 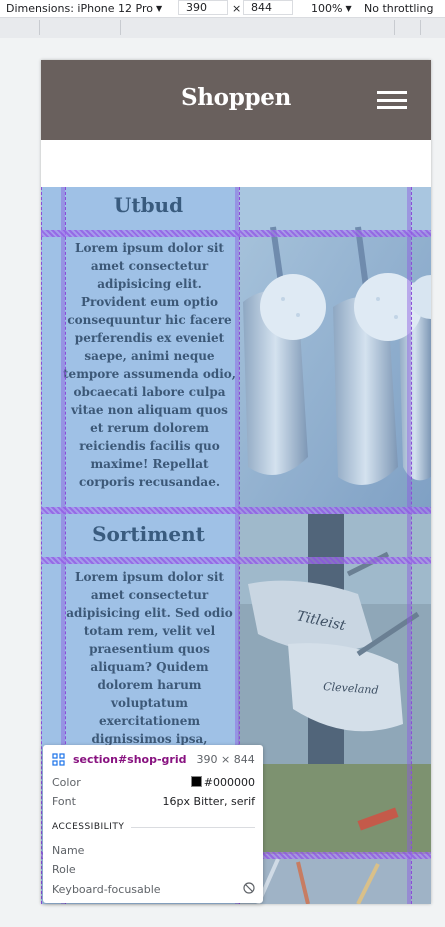 I want to click on font-value: 16px Bitter, serif, so click(x=208, y=801).